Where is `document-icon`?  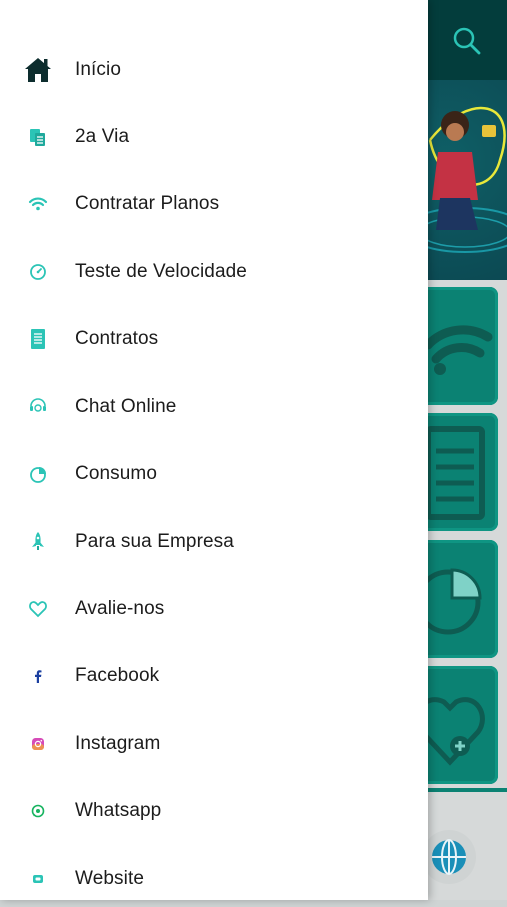
document-icon is located at coordinates (38, 339).